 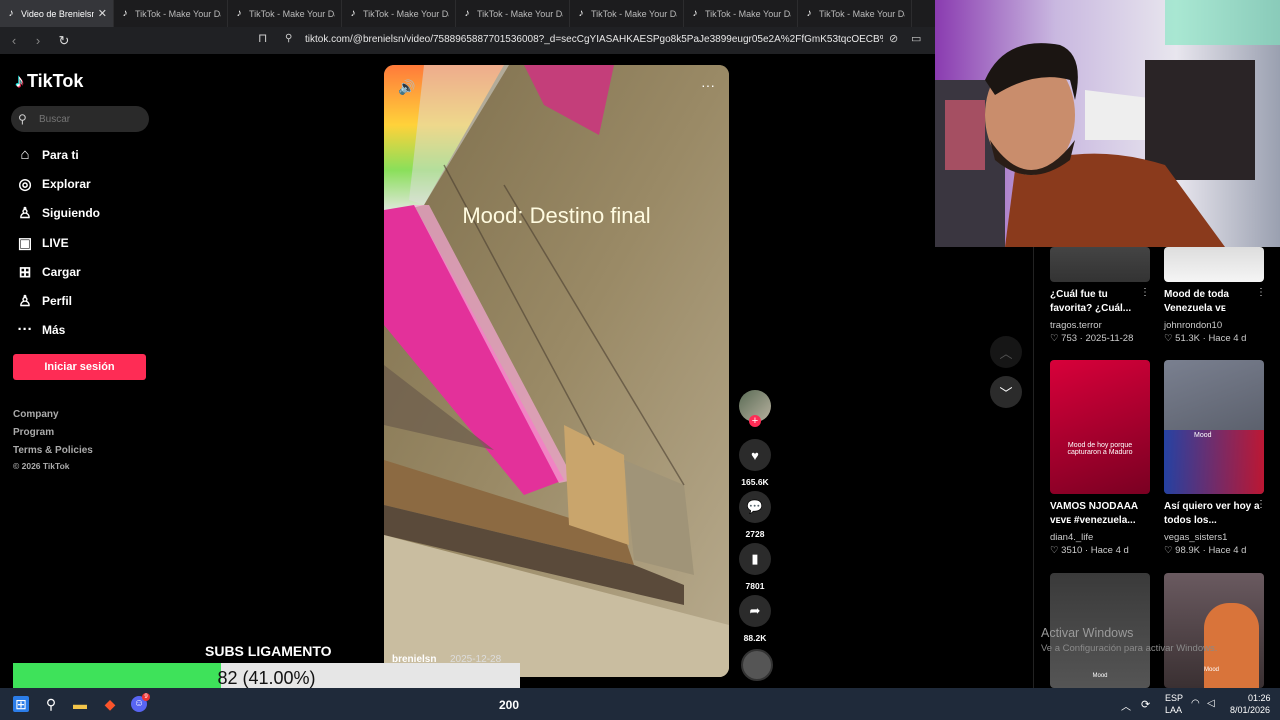 What do you see at coordinates (1250, 710) in the screenshot?
I see `clock-date: 8/01/2026` at bounding box center [1250, 710].